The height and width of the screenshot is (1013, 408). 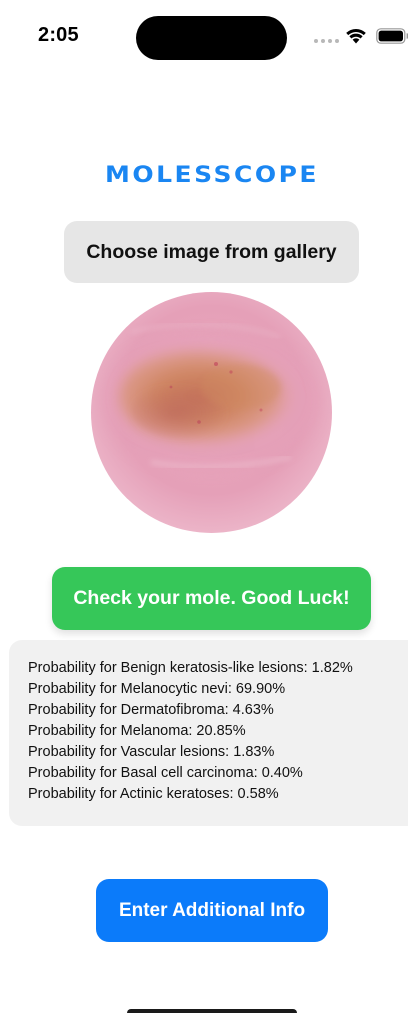 I want to click on result-line: Probability for Vascular lesions: 1.83%, so click(x=151, y=752).